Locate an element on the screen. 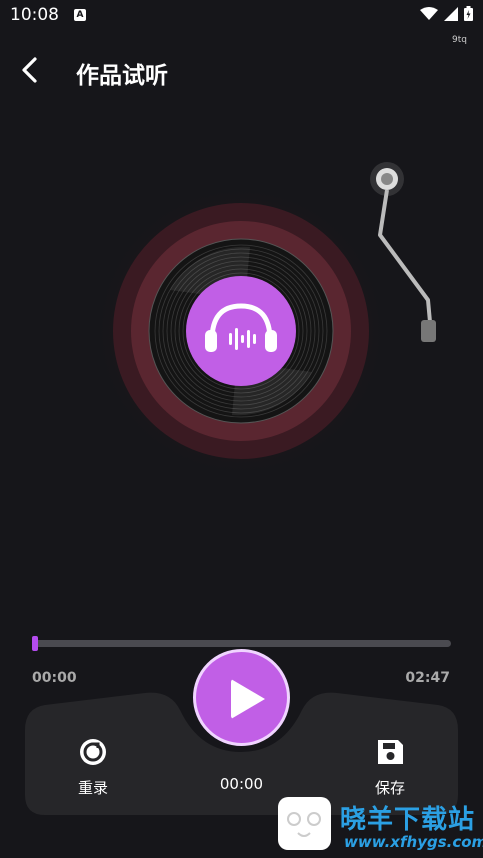  watermark-logo-icon is located at coordinates (304, 823).